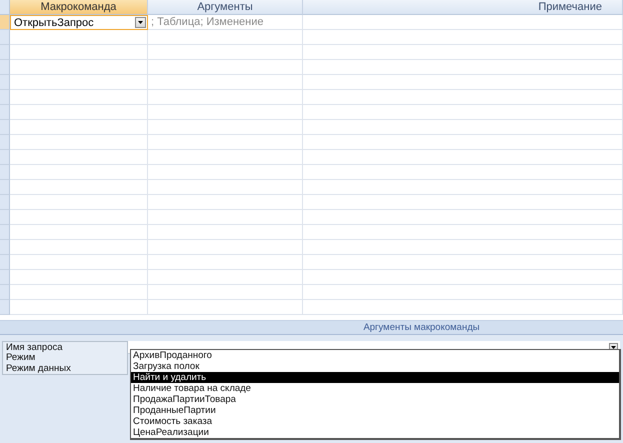  What do you see at coordinates (225, 7) in the screenshot?
I see `column-header: Аргументы` at bounding box center [225, 7].